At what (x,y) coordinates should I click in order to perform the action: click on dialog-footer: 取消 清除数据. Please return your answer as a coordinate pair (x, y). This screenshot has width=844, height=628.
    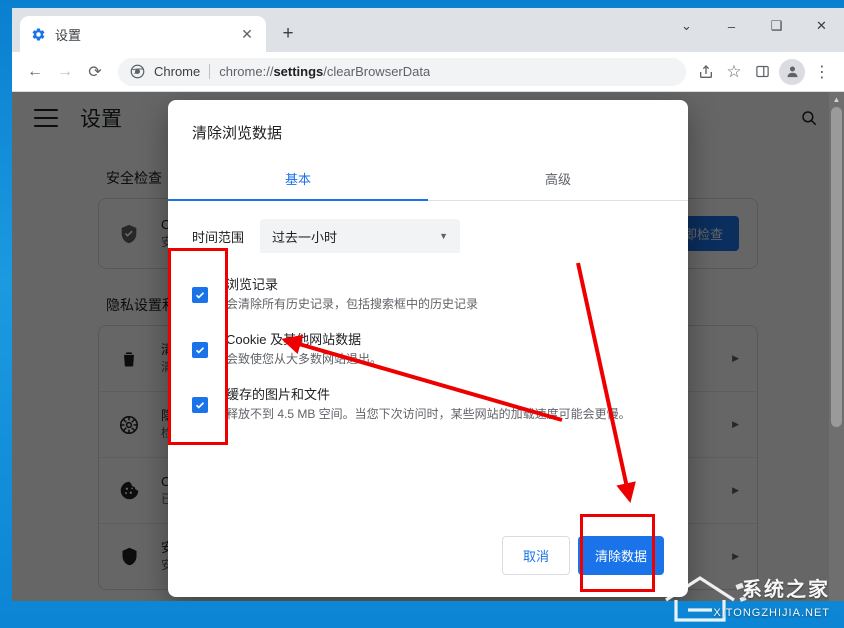
    Looking at the image, I should click on (428, 566).